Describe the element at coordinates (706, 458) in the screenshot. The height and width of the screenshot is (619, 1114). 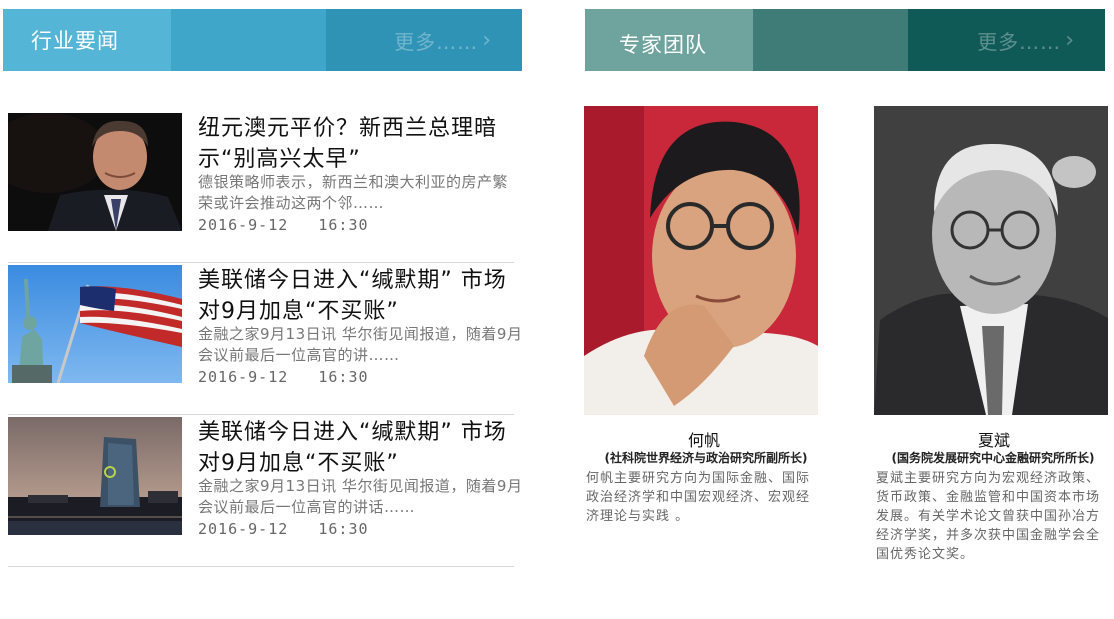
I see `expert-title: (社科院世界经济与政治研究所副所长)` at that location.